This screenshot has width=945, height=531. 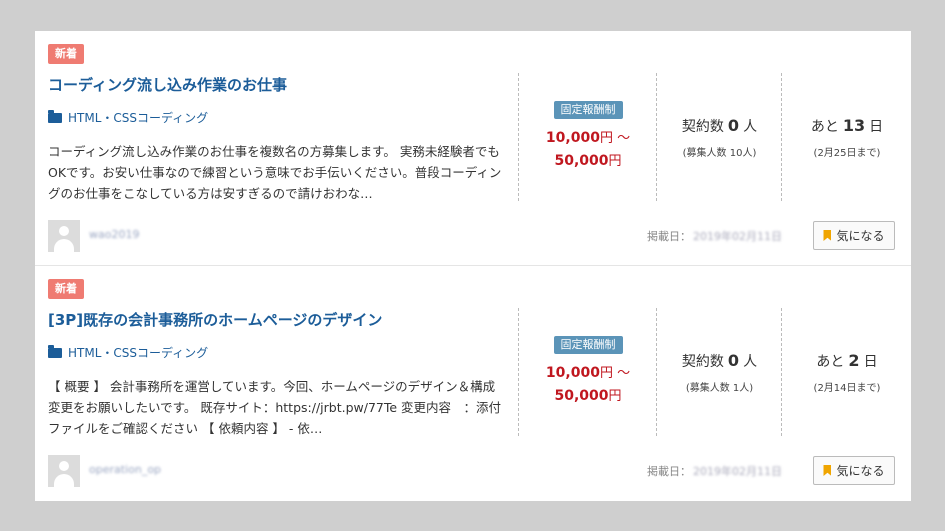 I want to click on deadline-date: (2月25日まで), so click(x=847, y=153).